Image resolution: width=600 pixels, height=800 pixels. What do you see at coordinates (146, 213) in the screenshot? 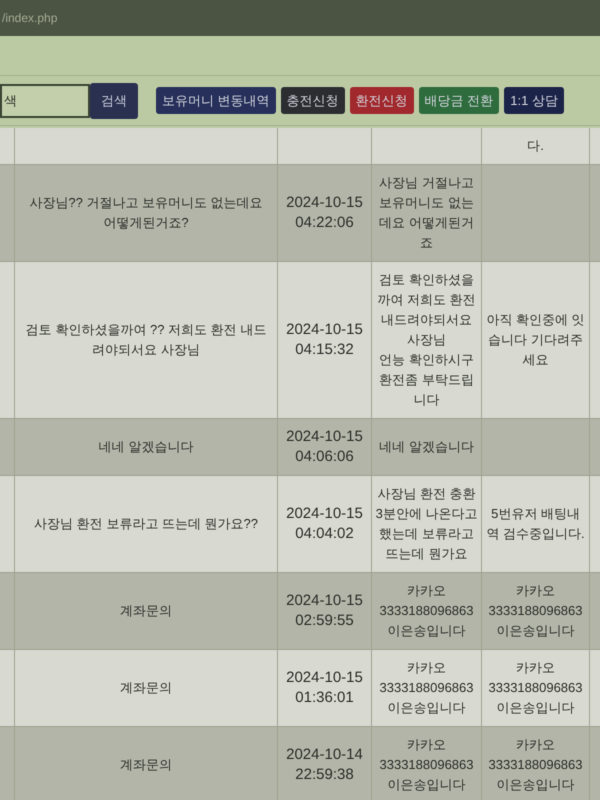
I see `table-cell: 사장님?? 거절나고 보유머니도 없는데요 어떻게된거죠?` at bounding box center [146, 213].